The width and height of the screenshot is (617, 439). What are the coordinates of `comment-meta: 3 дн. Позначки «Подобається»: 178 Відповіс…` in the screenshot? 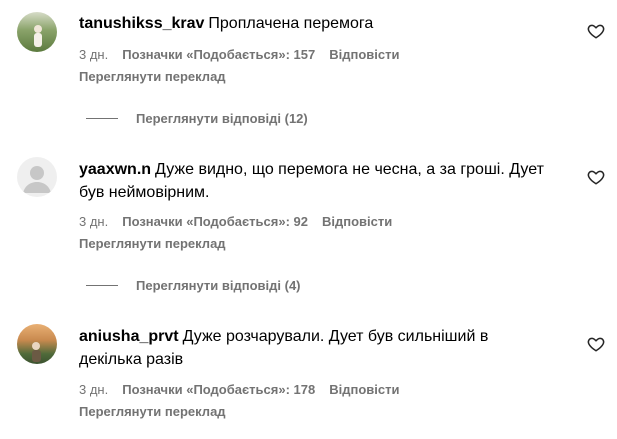 It's located at (246, 389).